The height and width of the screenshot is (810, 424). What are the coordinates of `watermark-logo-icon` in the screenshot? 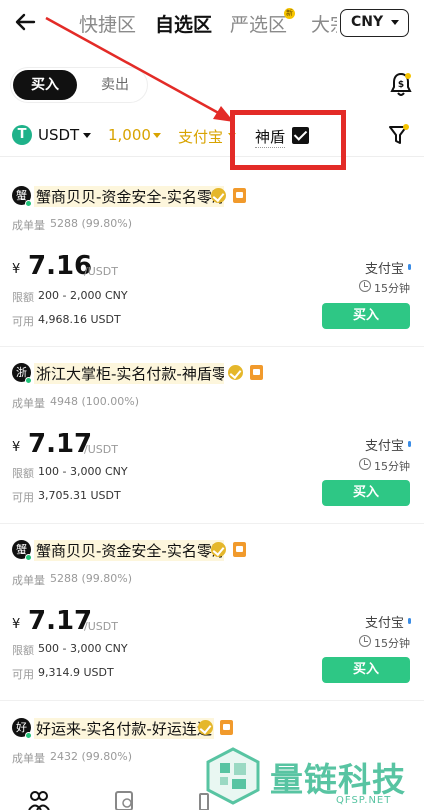 It's located at (233, 776).